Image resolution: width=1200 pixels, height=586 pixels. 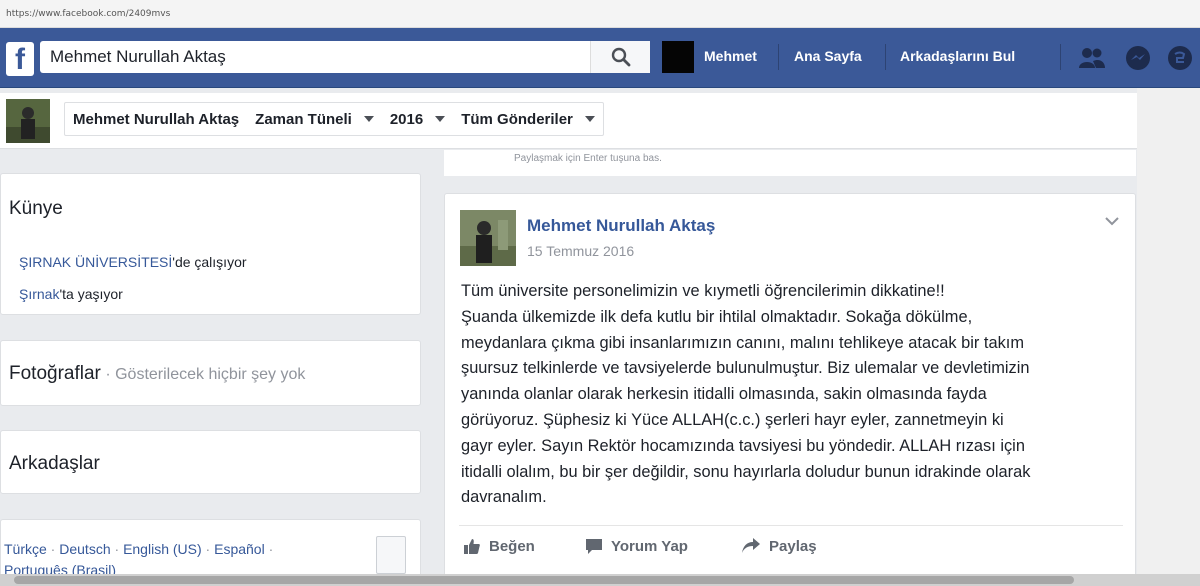 What do you see at coordinates (88, 14) in the screenshot?
I see `browser-url: https://www.facebook.com/2409mvs` at bounding box center [88, 14].